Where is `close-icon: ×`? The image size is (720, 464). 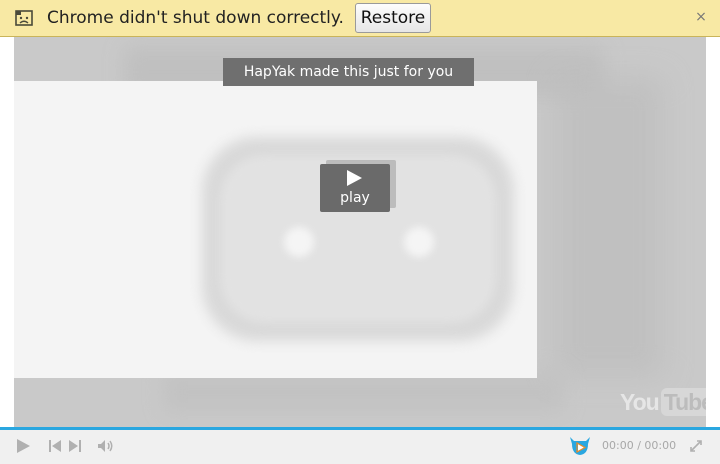
close-icon: × is located at coordinates (701, 17).